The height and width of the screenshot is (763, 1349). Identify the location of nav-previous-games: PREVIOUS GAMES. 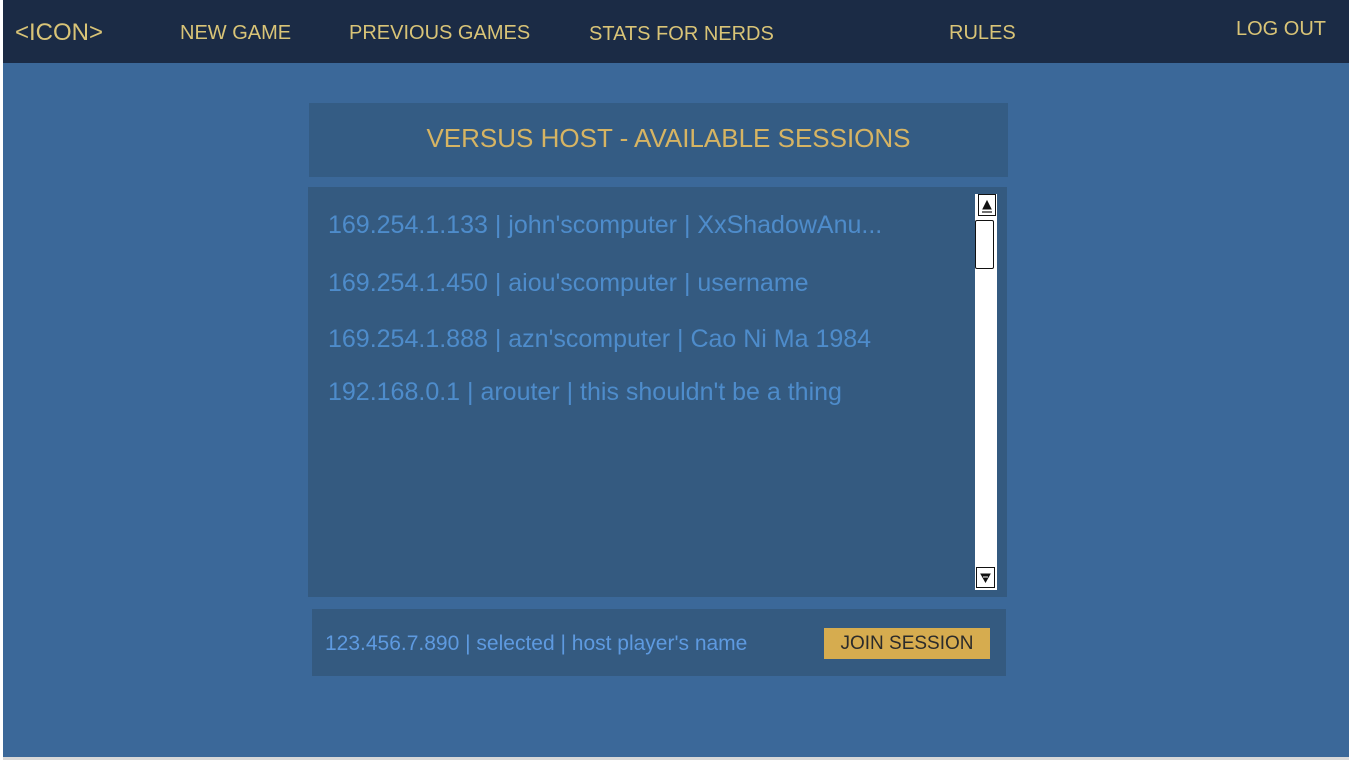
(439, 33).